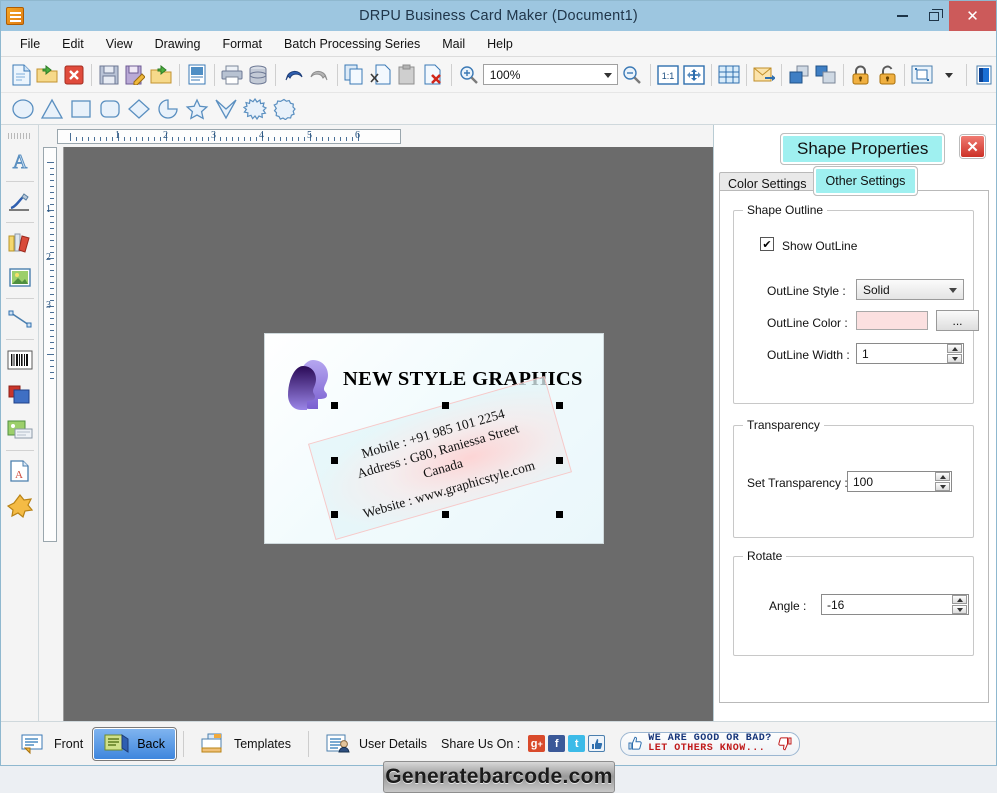  Describe the element at coordinates (498, 762) in the screenshot. I see `watermark-wrap: Generatebarcode.com` at that location.